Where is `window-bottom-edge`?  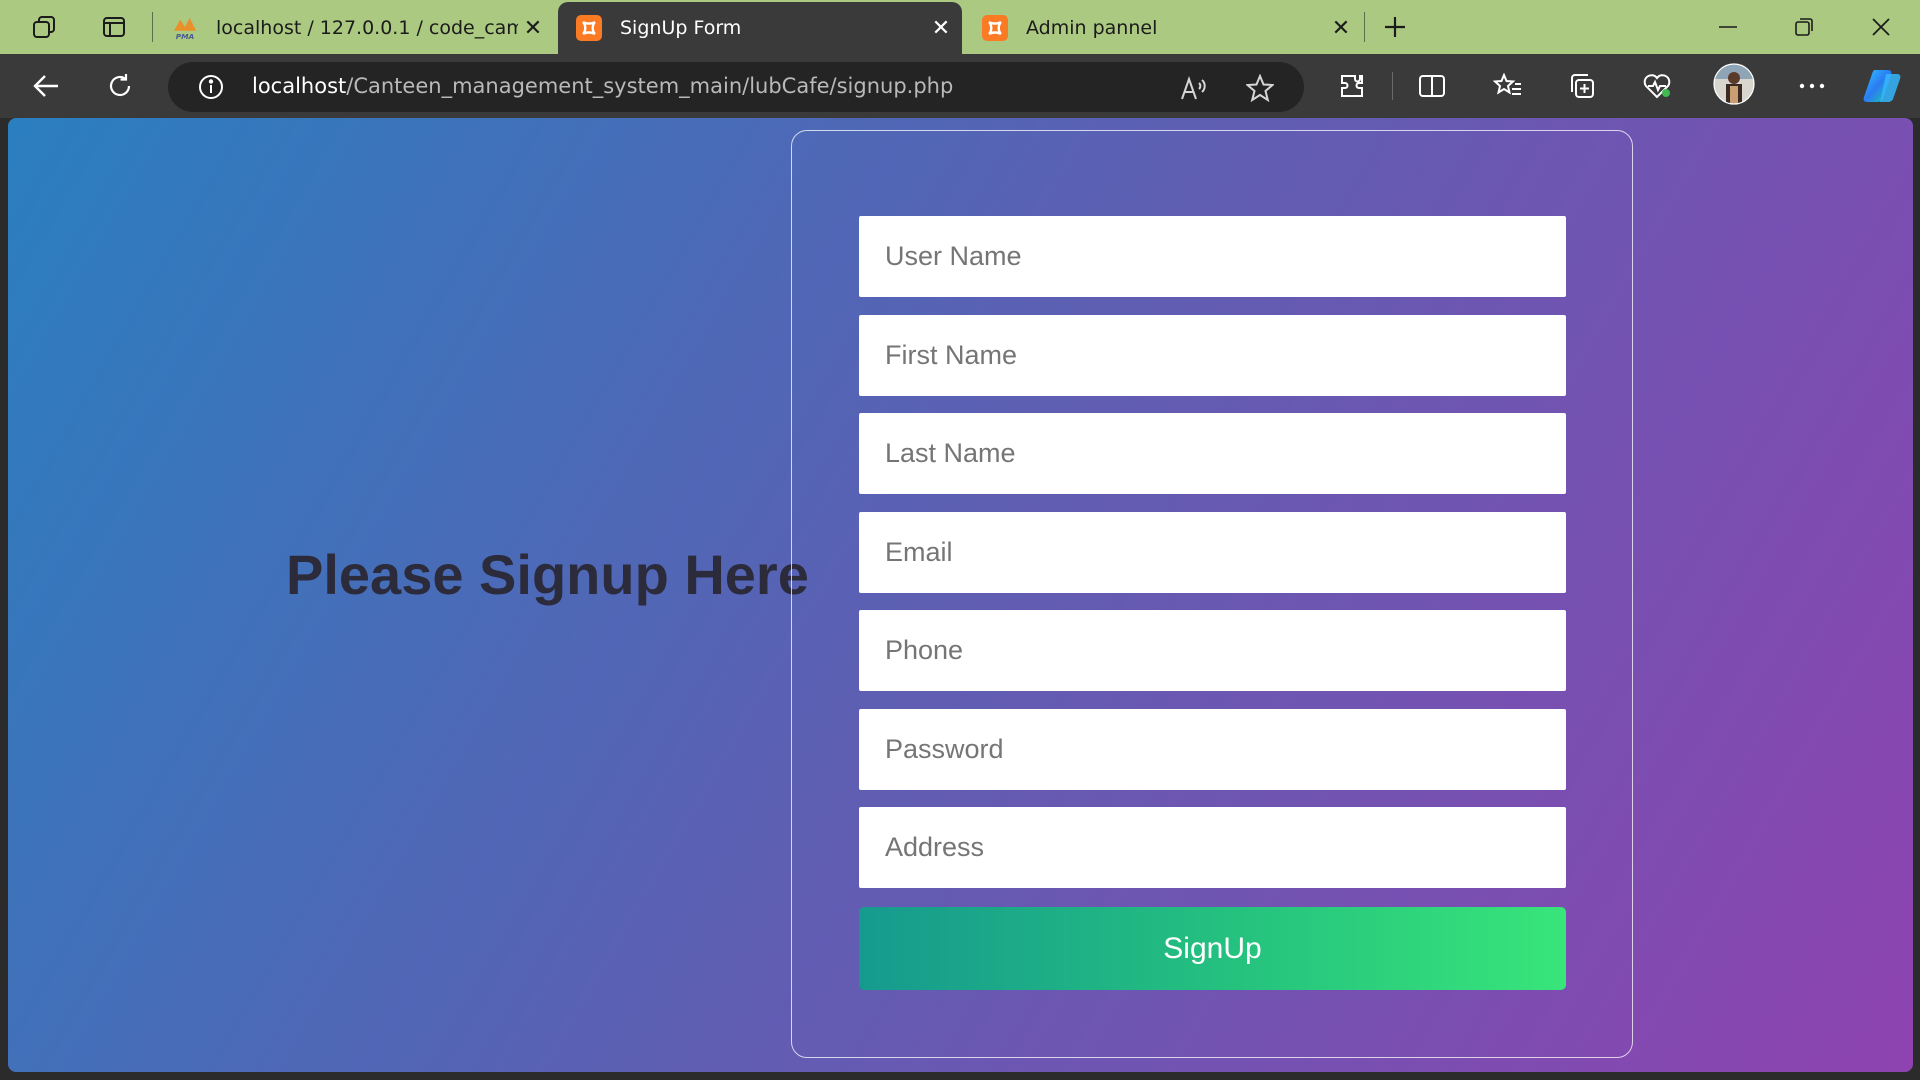
window-bottom-edge is located at coordinates (960, 1076).